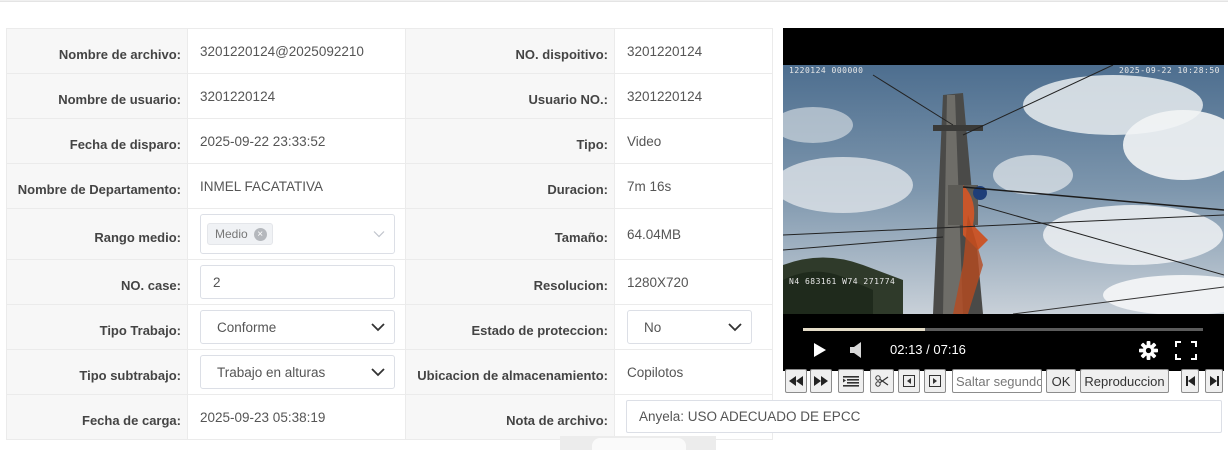  I want to click on skip-start-button, so click(1190, 381).